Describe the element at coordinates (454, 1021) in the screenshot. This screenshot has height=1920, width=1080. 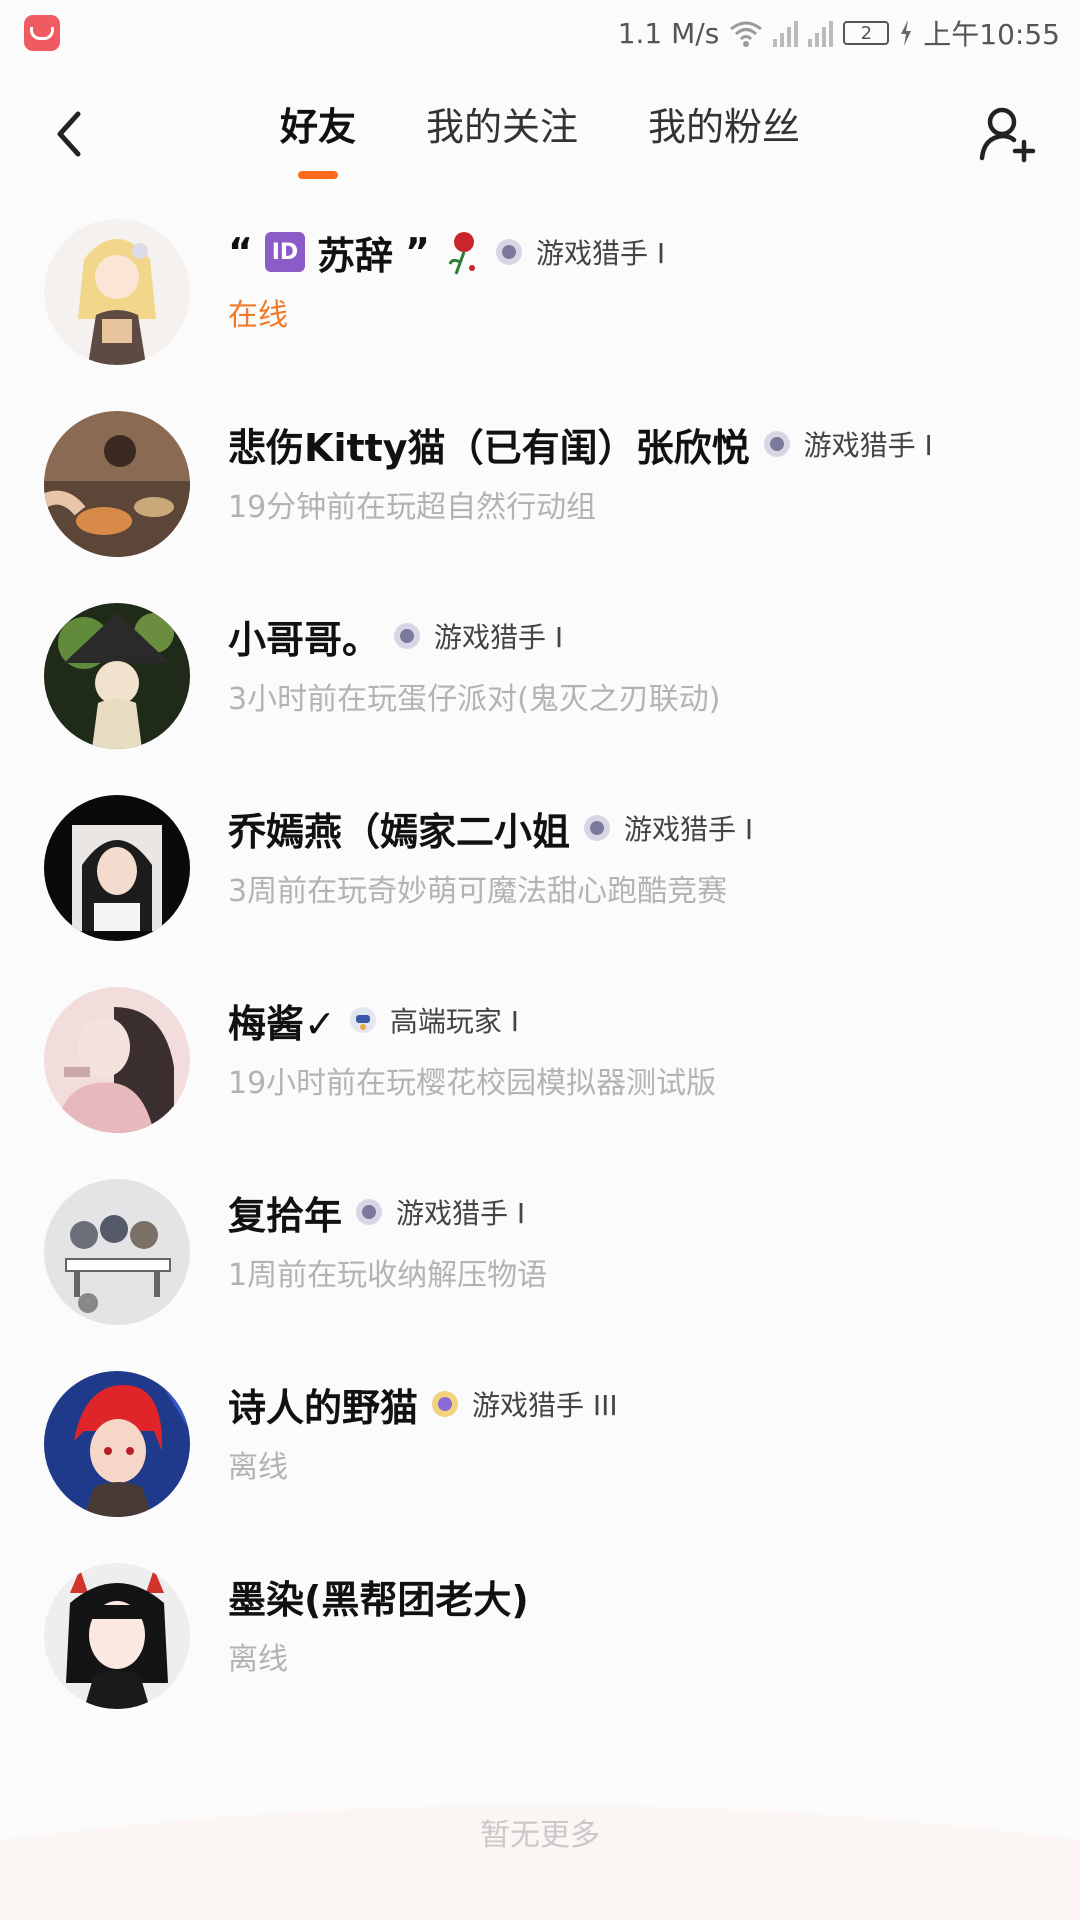
I see `level-label: 高端玩家 I` at that location.